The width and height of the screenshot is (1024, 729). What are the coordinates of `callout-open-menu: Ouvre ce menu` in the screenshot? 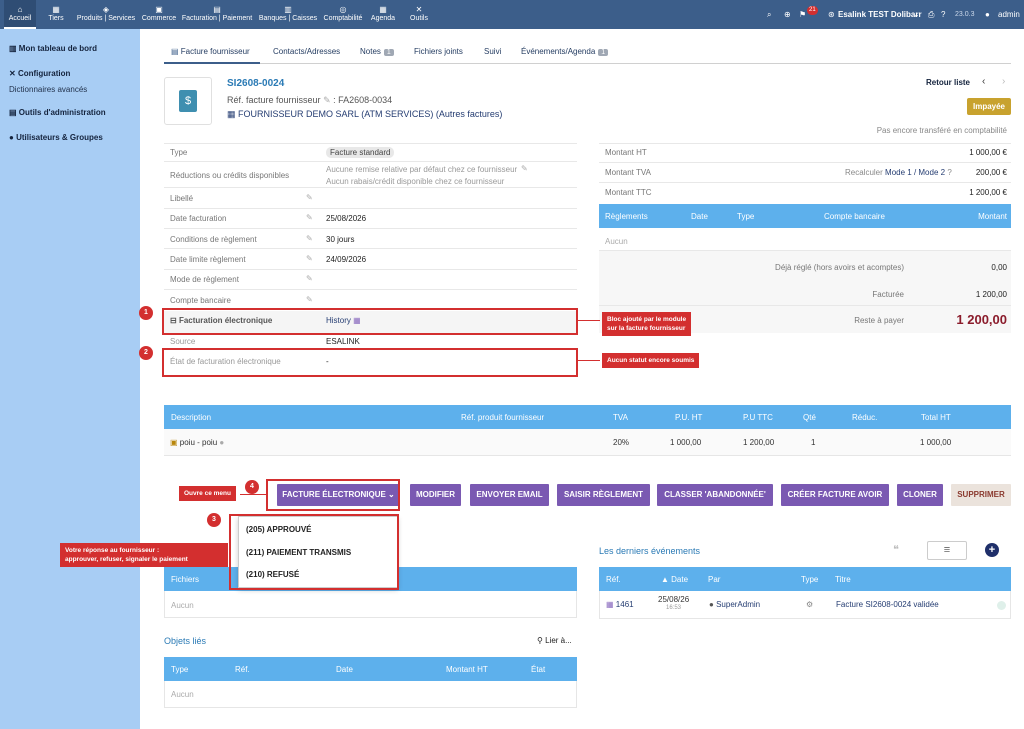 It's located at (207, 493).